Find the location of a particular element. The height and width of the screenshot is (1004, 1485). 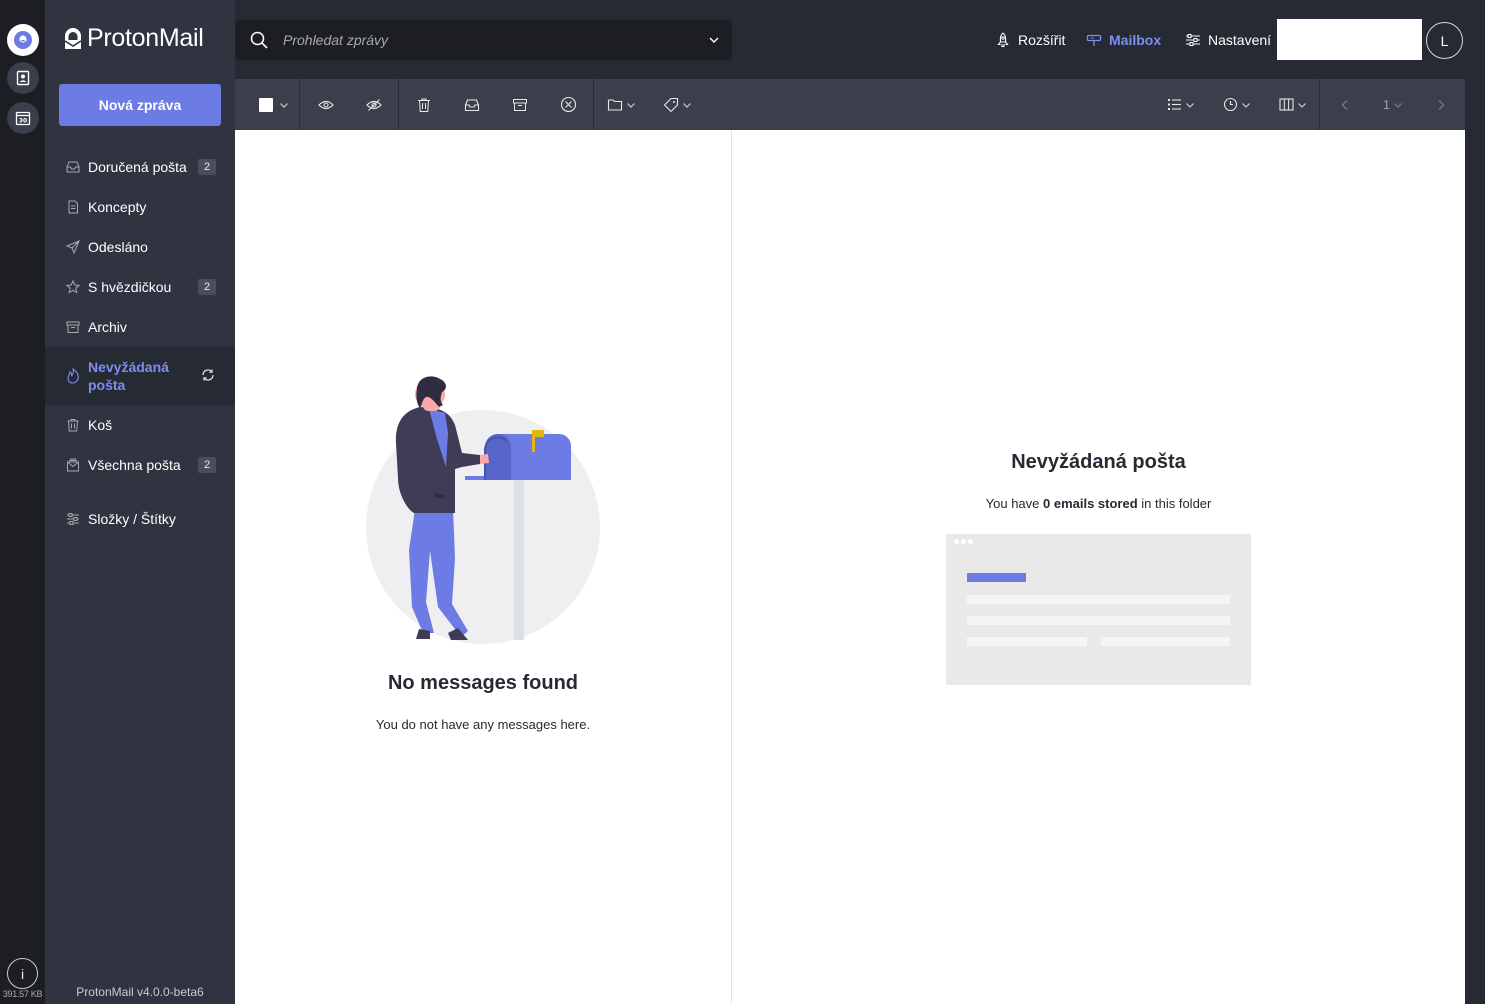

sidebar-item-spam: Nevyžádaná pošta is located at coordinates (140, 376).